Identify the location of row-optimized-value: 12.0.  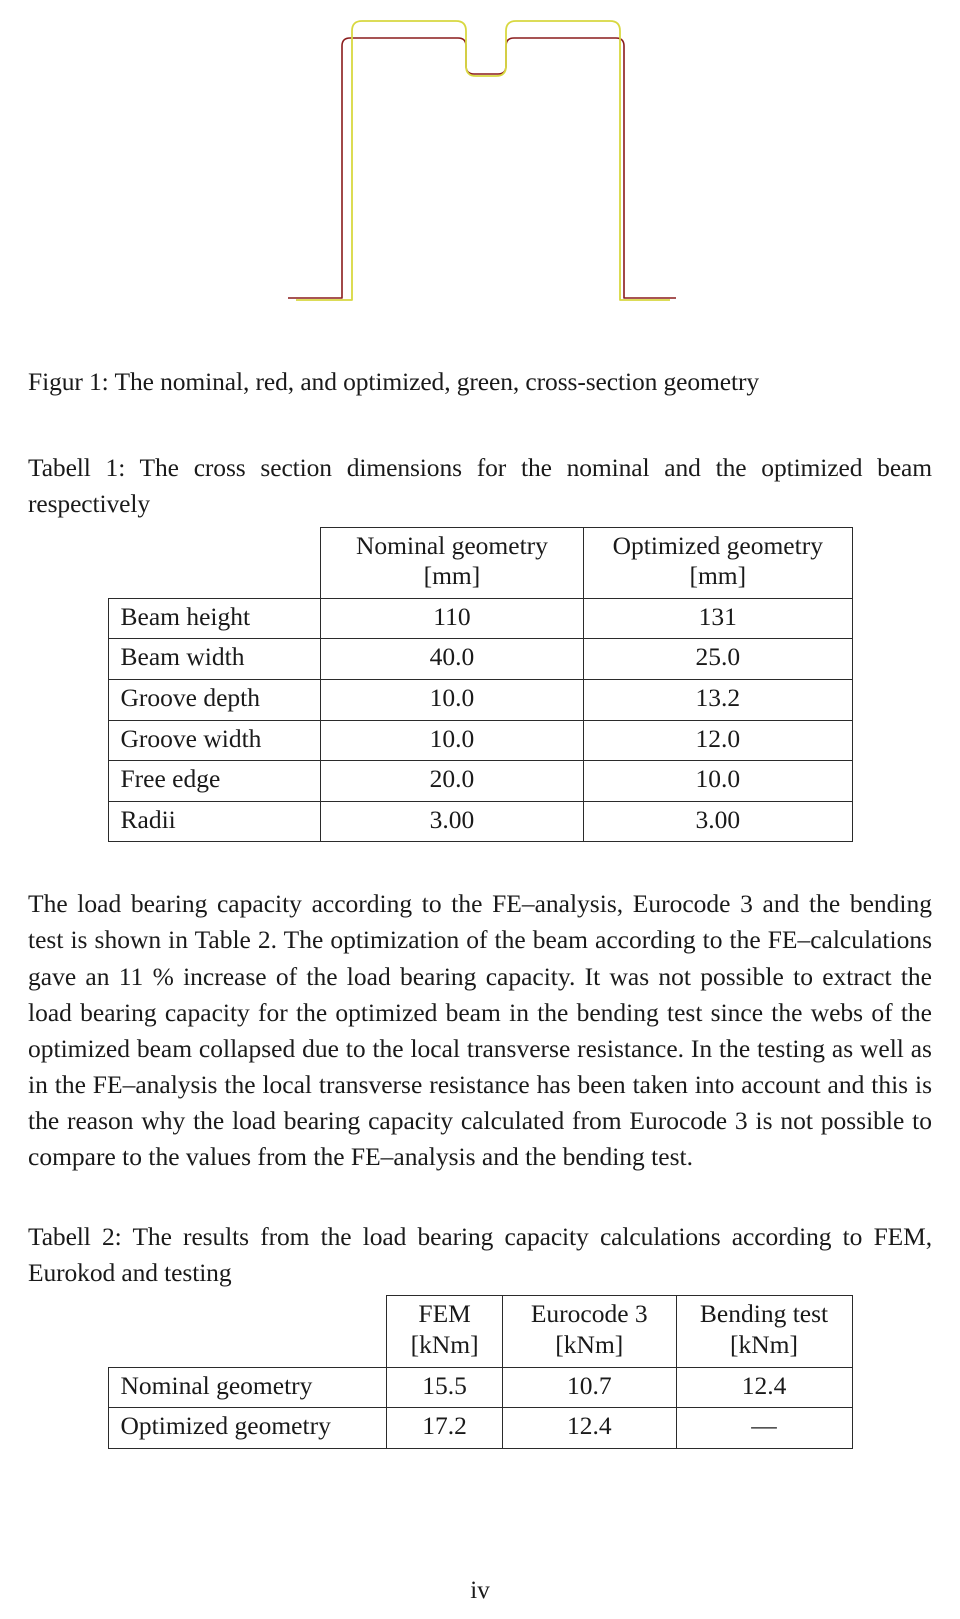
(718, 740).